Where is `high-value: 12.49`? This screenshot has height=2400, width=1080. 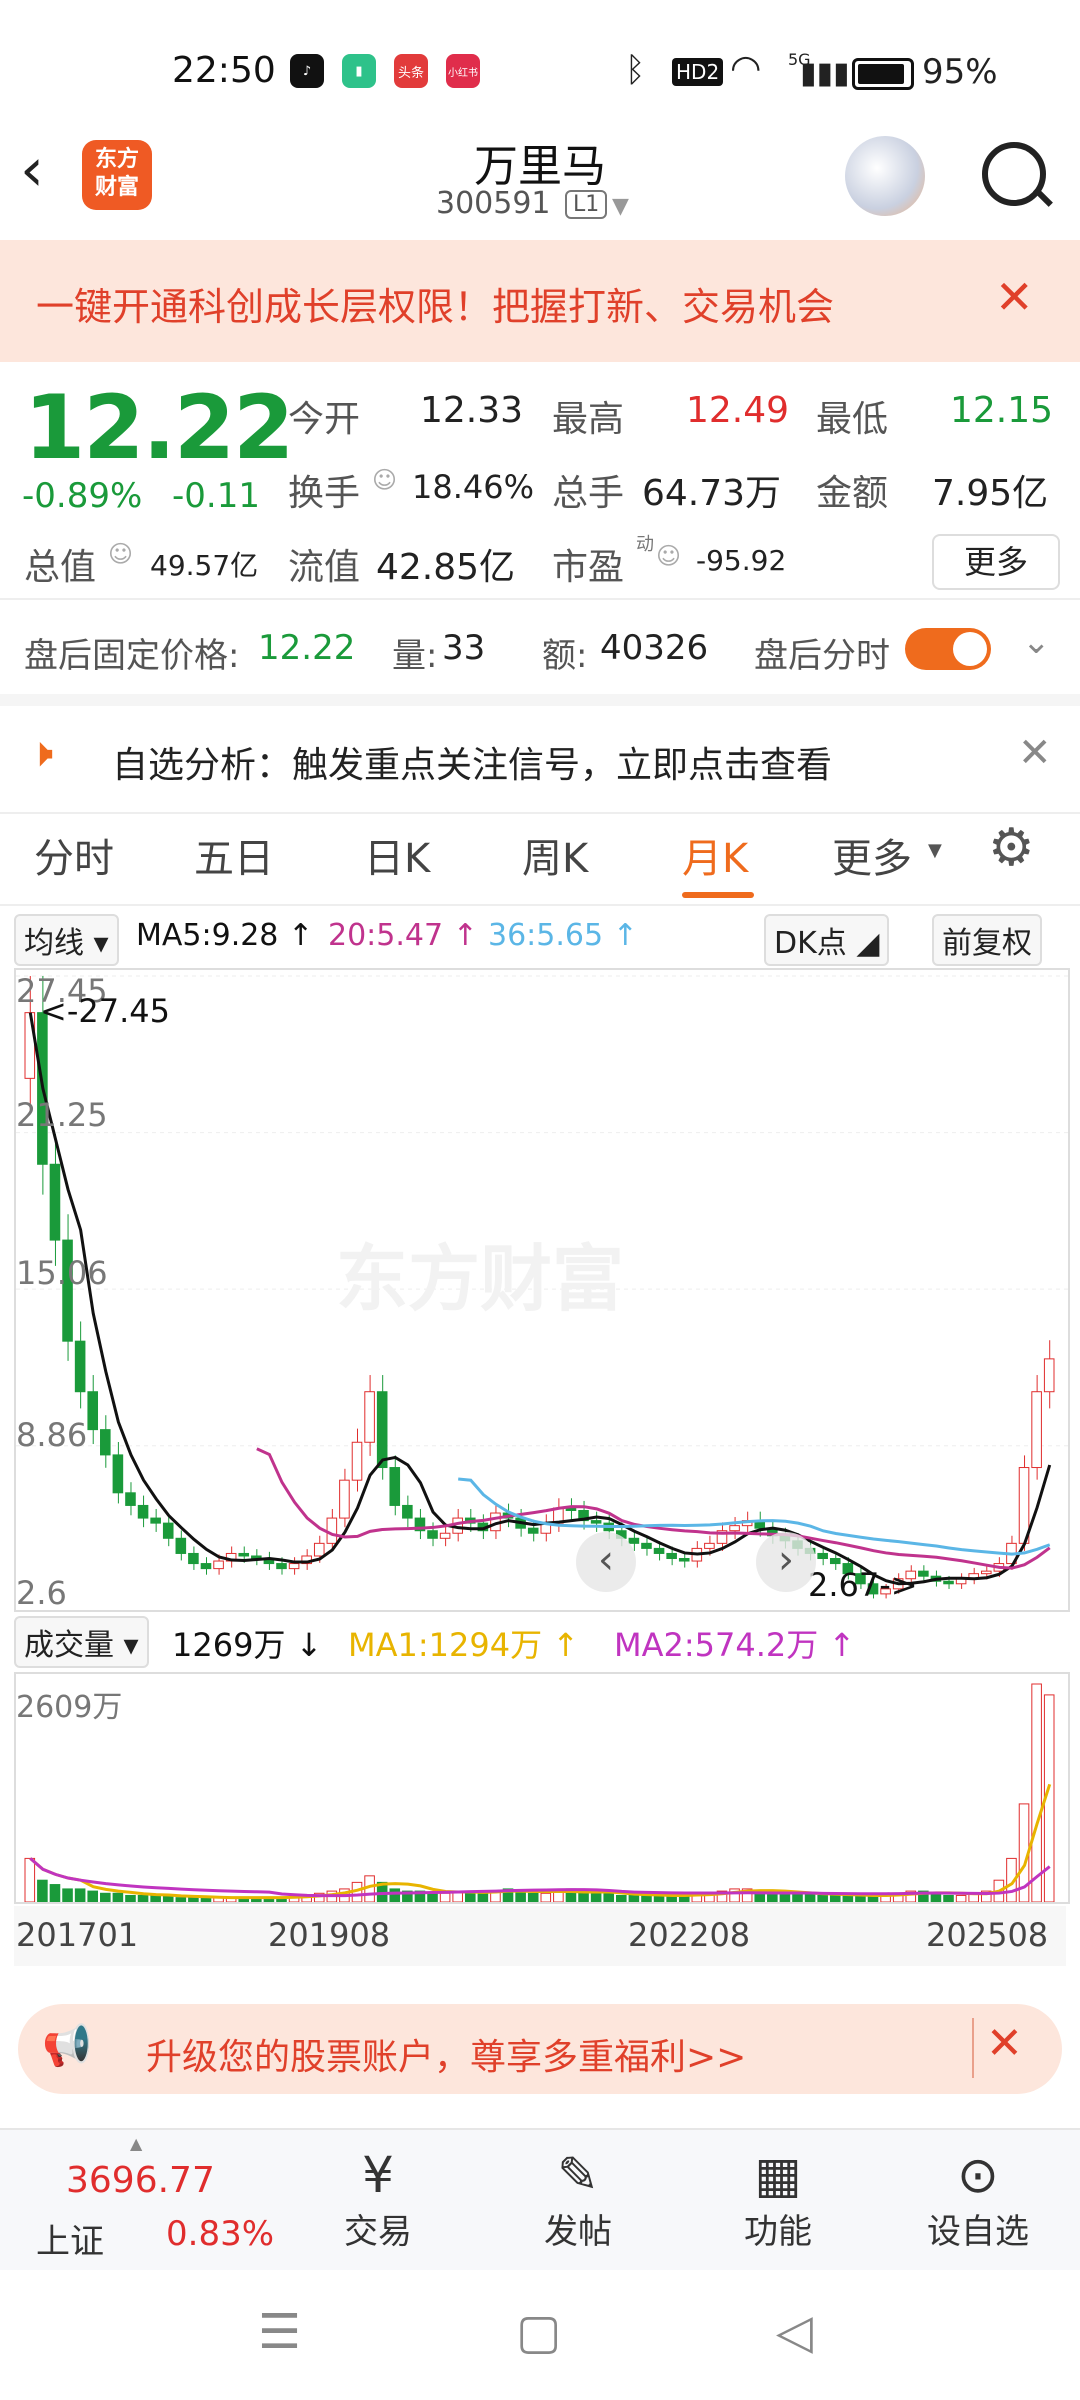 high-value: 12.49 is located at coordinates (738, 410).